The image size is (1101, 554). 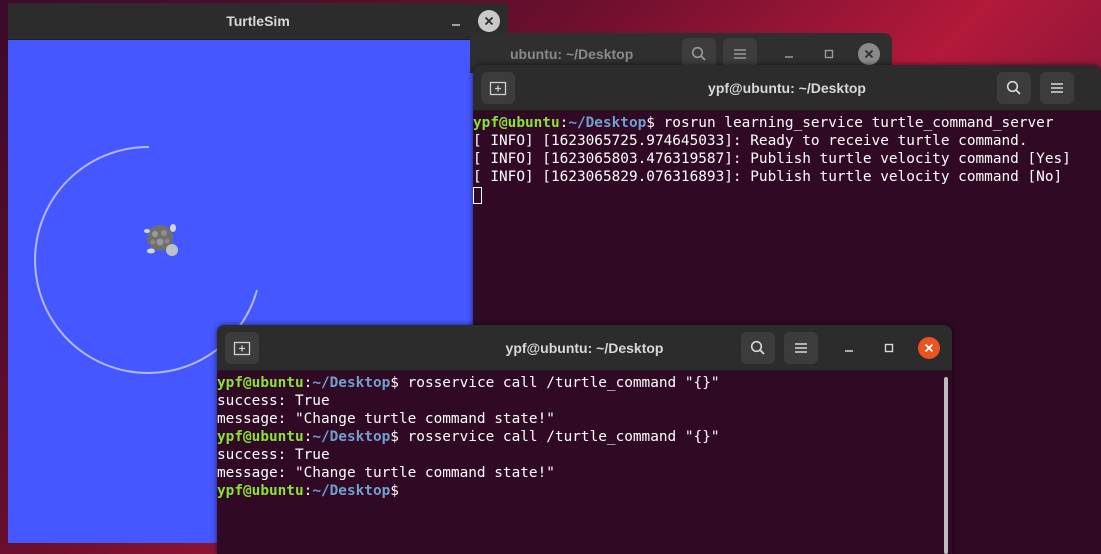 What do you see at coordinates (787, 88) in the screenshot?
I see `server-terminal-titlebar: ypf@ubuntu: ~/Desktop` at bounding box center [787, 88].